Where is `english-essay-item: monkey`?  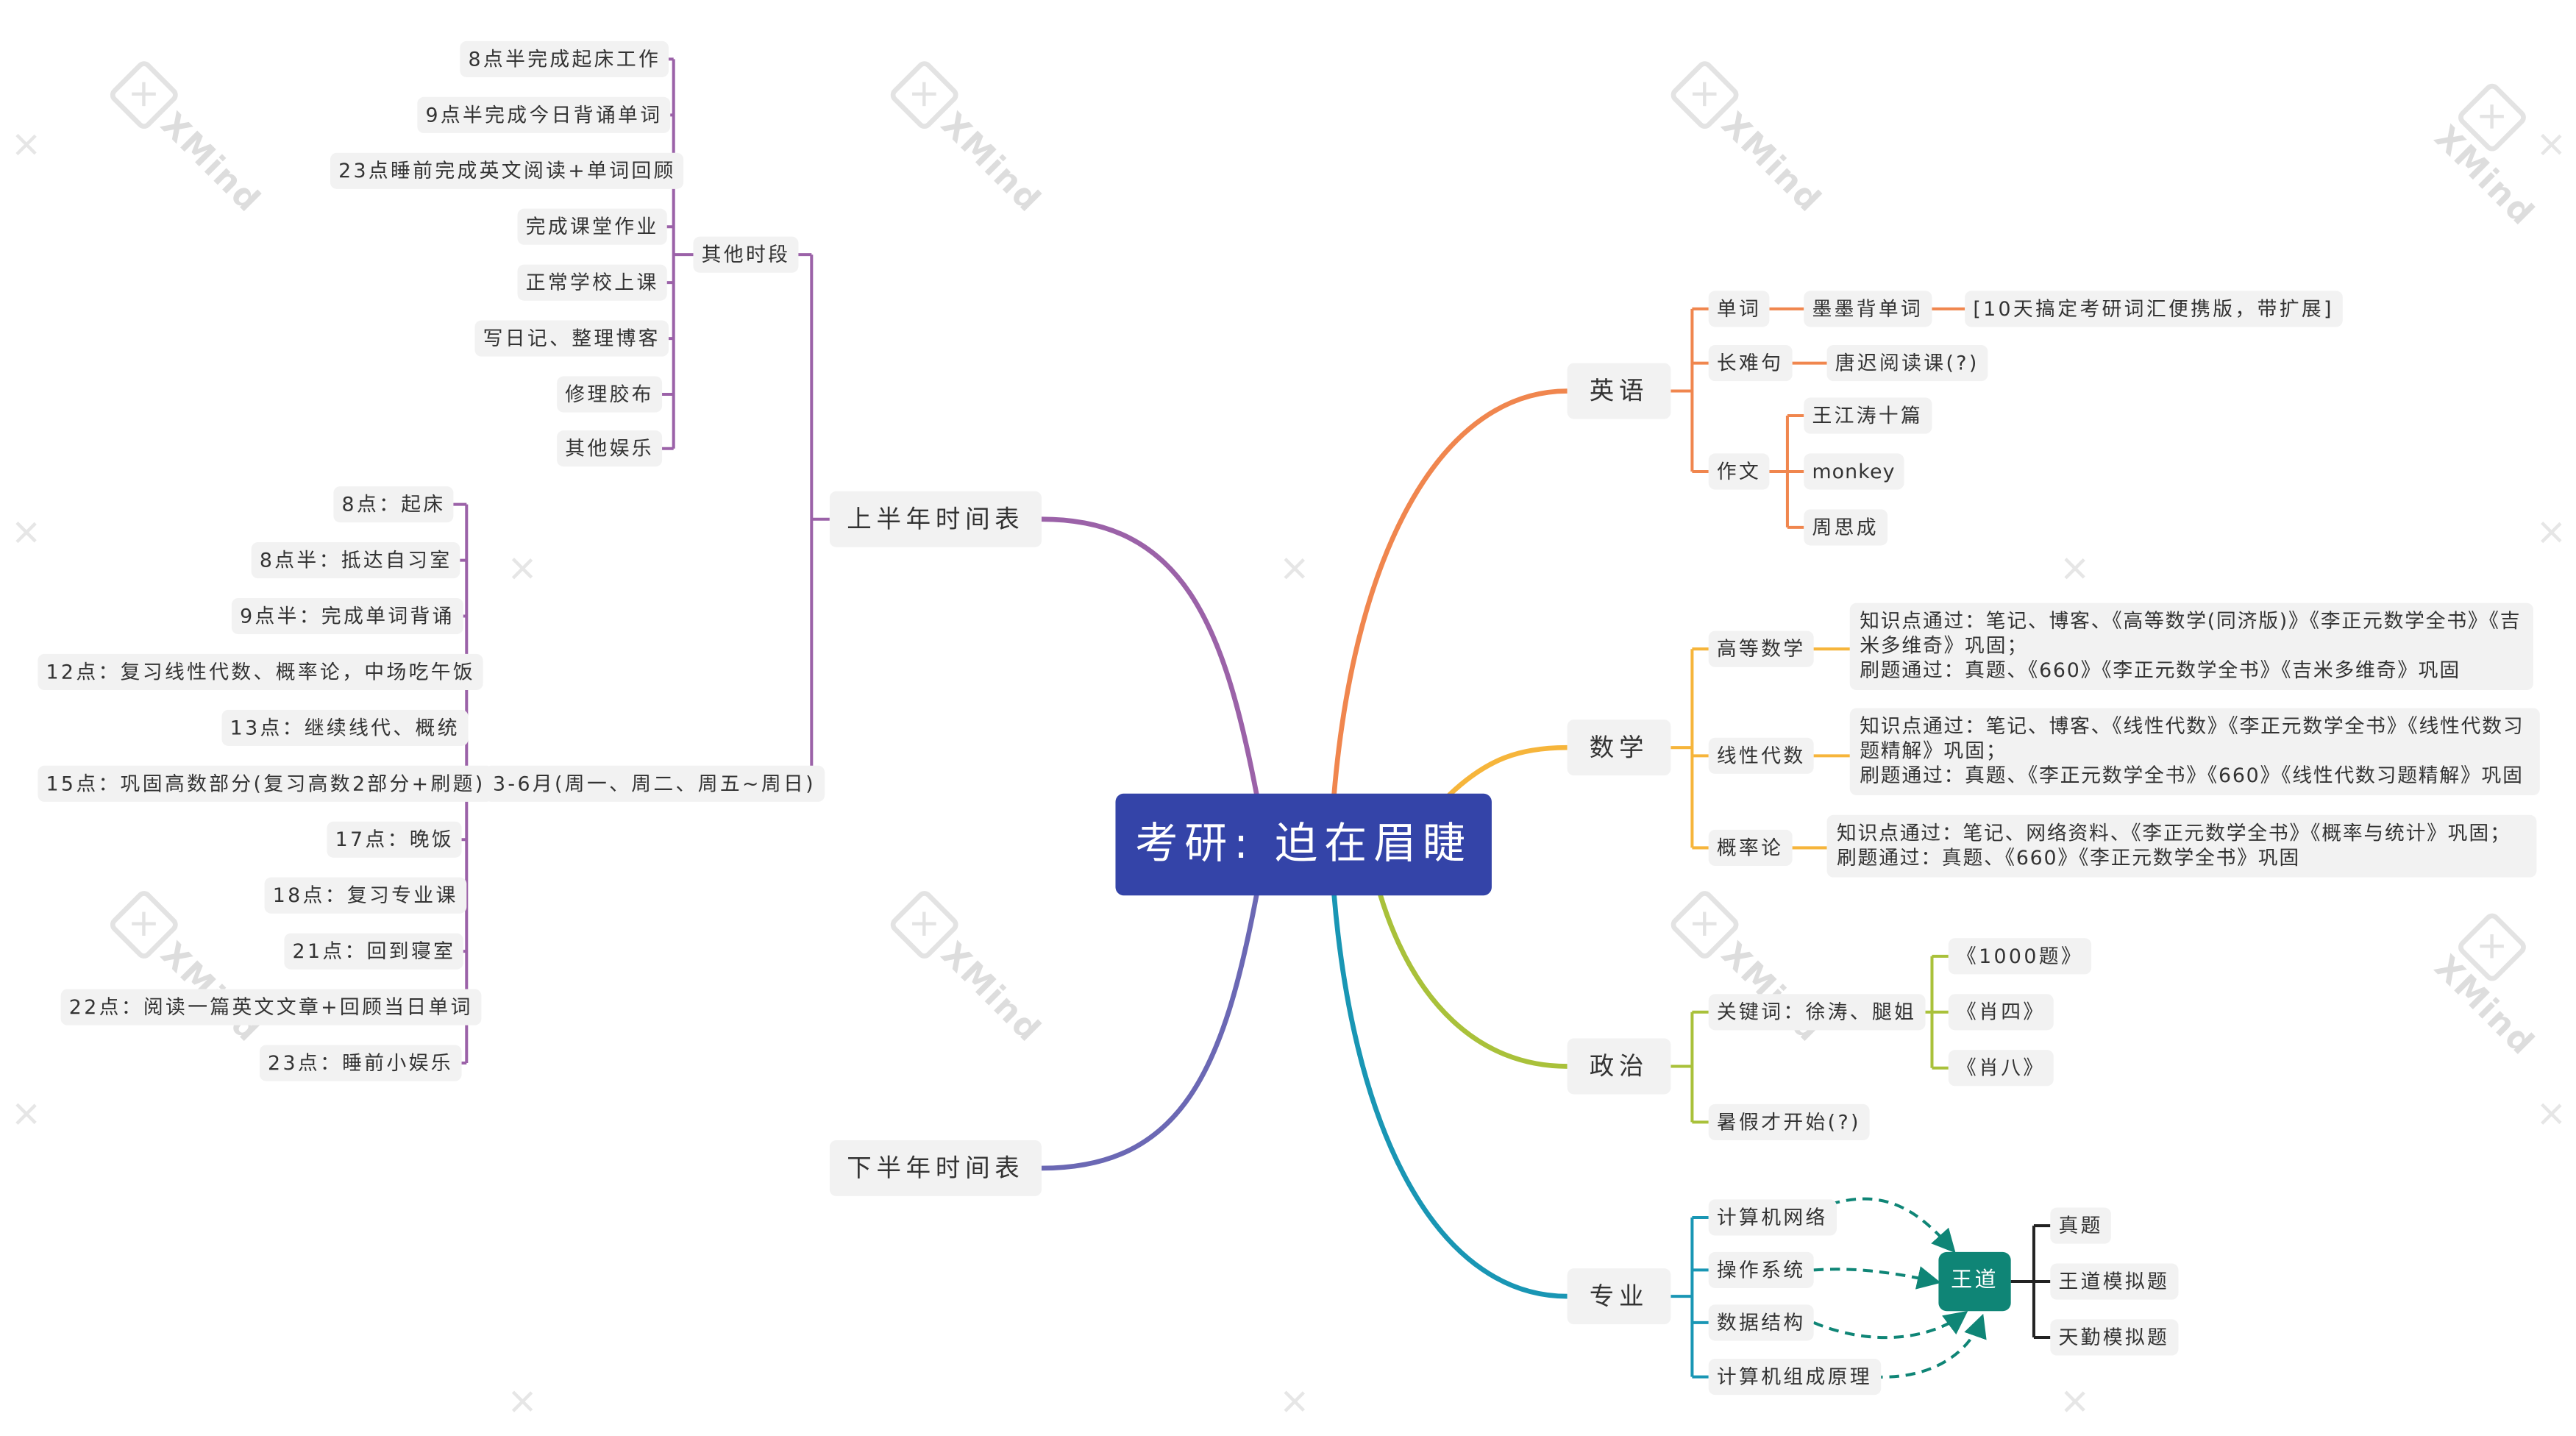
english-essay-item: monkey is located at coordinates (1854, 471).